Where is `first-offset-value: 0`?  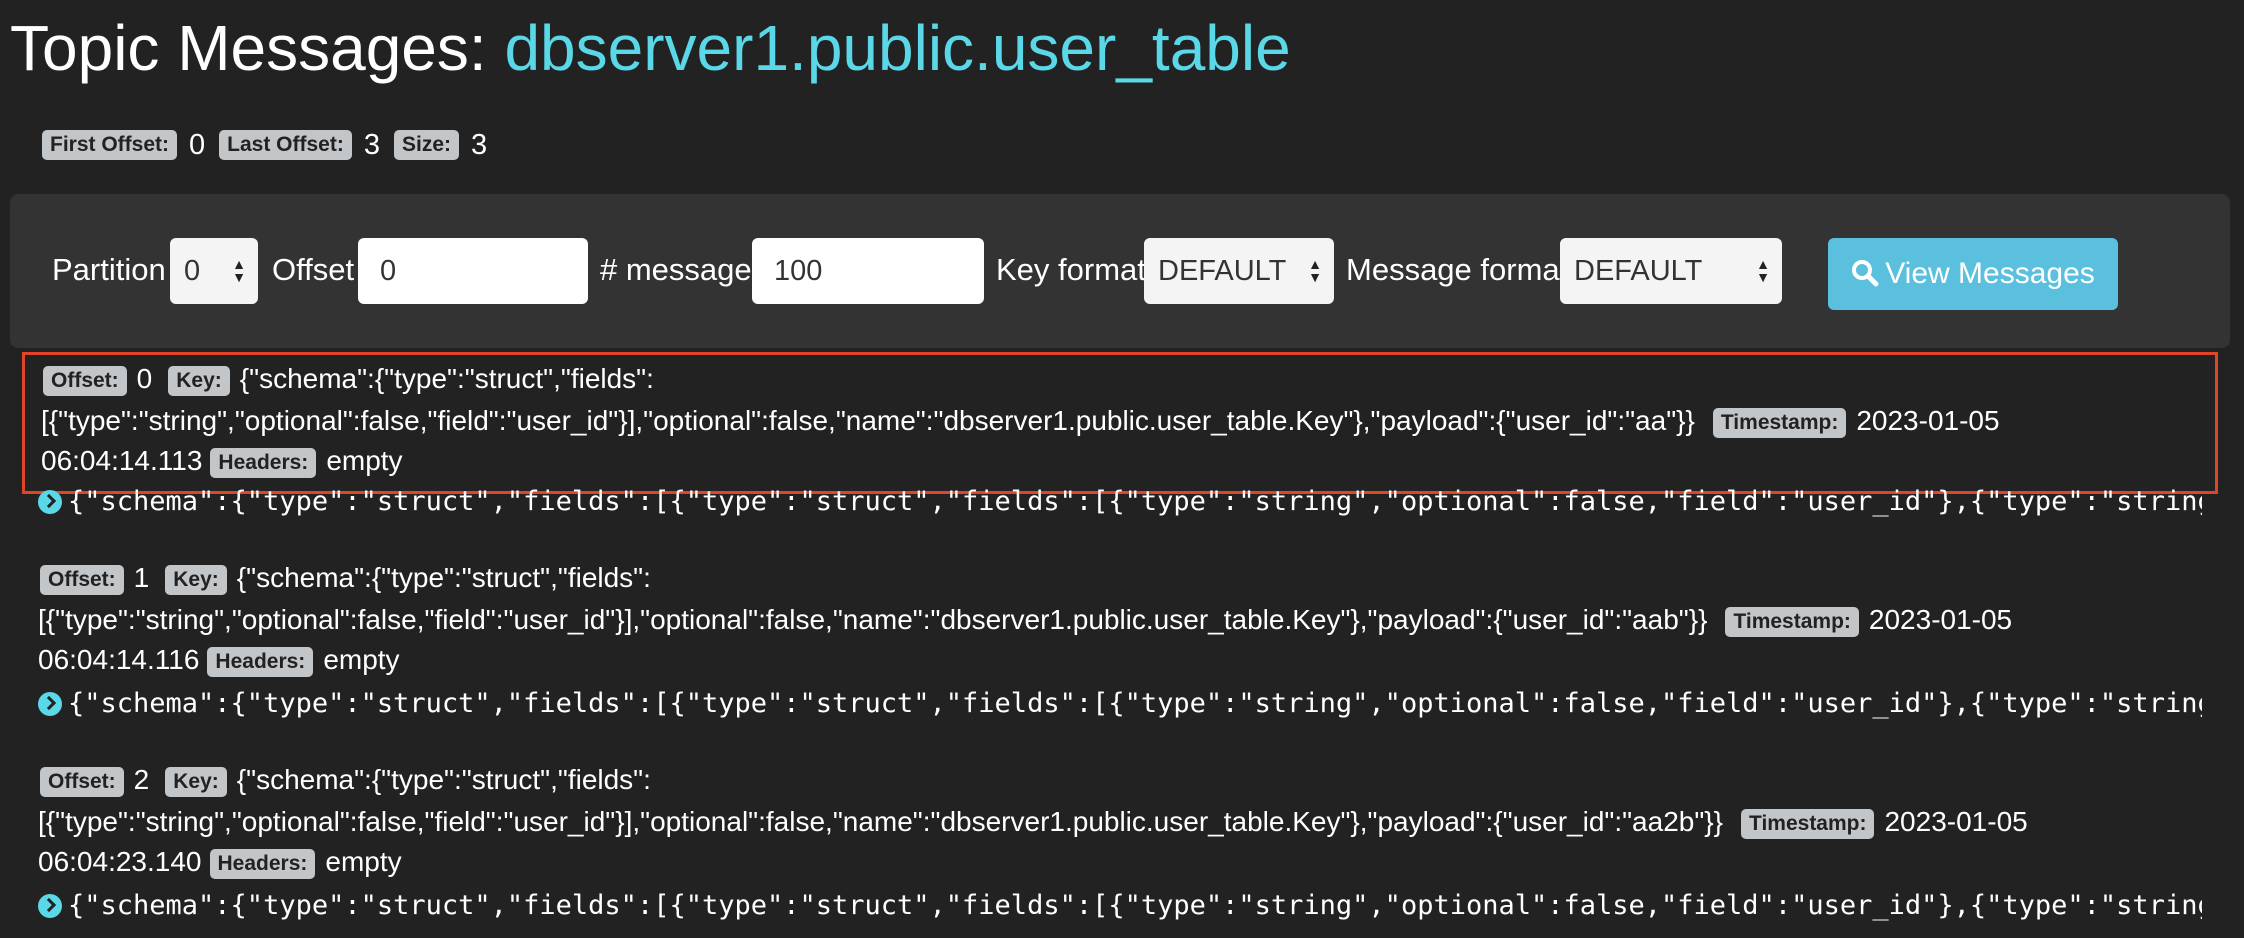
first-offset-value: 0 is located at coordinates (197, 145).